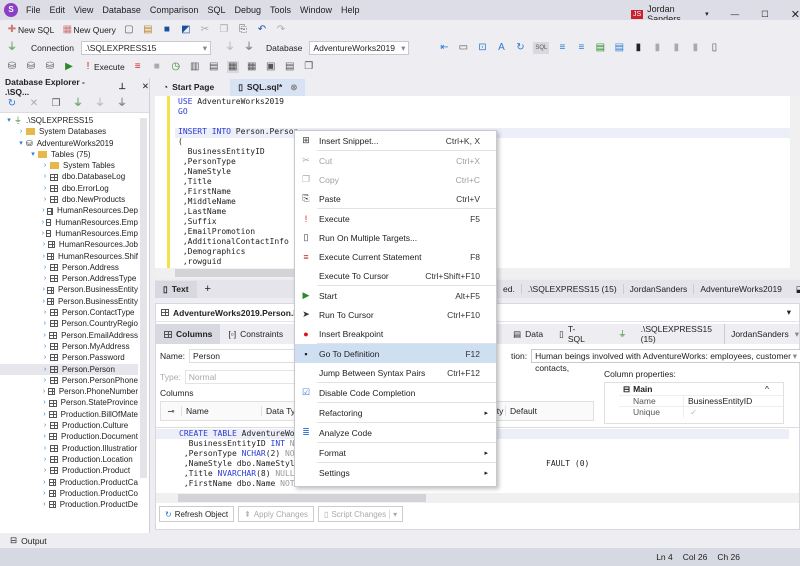 The width and height of the screenshot is (800, 566). What do you see at coordinates (395, 472) in the screenshot?
I see `context-menu-item-settings: Settings ▸` at bounding box center [395, 472].